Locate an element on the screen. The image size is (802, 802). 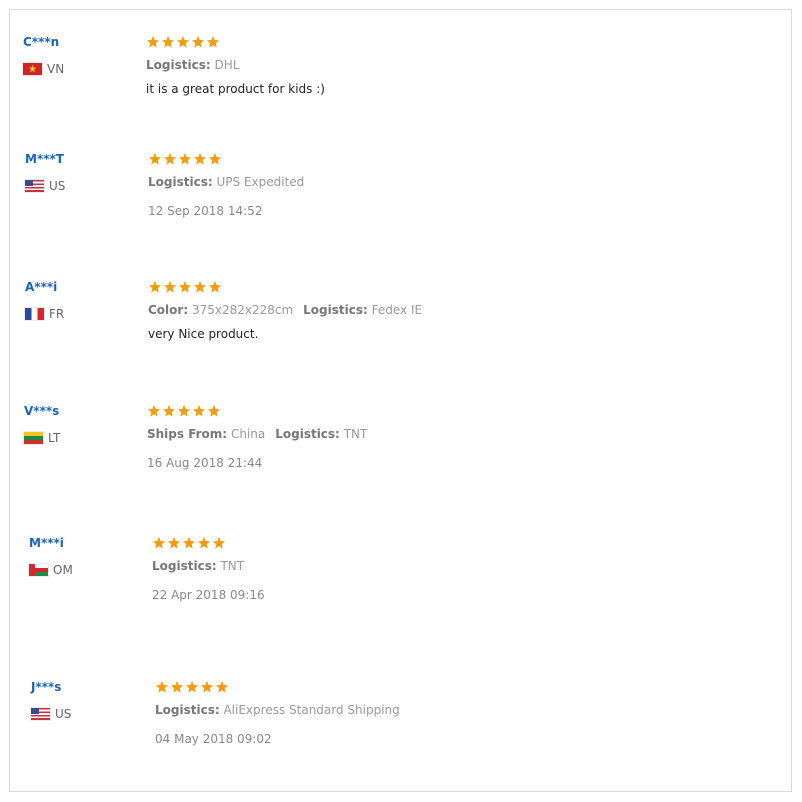
review-date: 22 Apr 2018 09:16 is located at coordinates (208, 595).